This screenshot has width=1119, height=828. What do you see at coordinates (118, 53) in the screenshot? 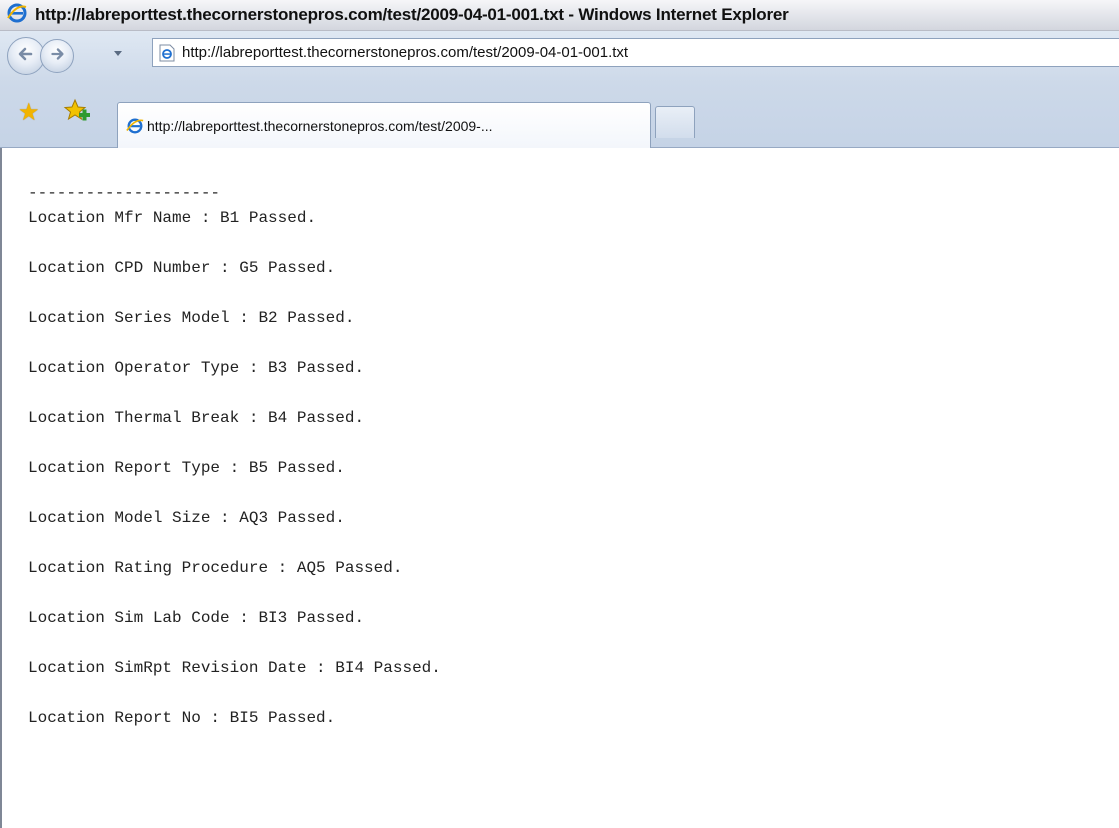
I see `recent-pages-dropdown` at bounding box center [118, 53].